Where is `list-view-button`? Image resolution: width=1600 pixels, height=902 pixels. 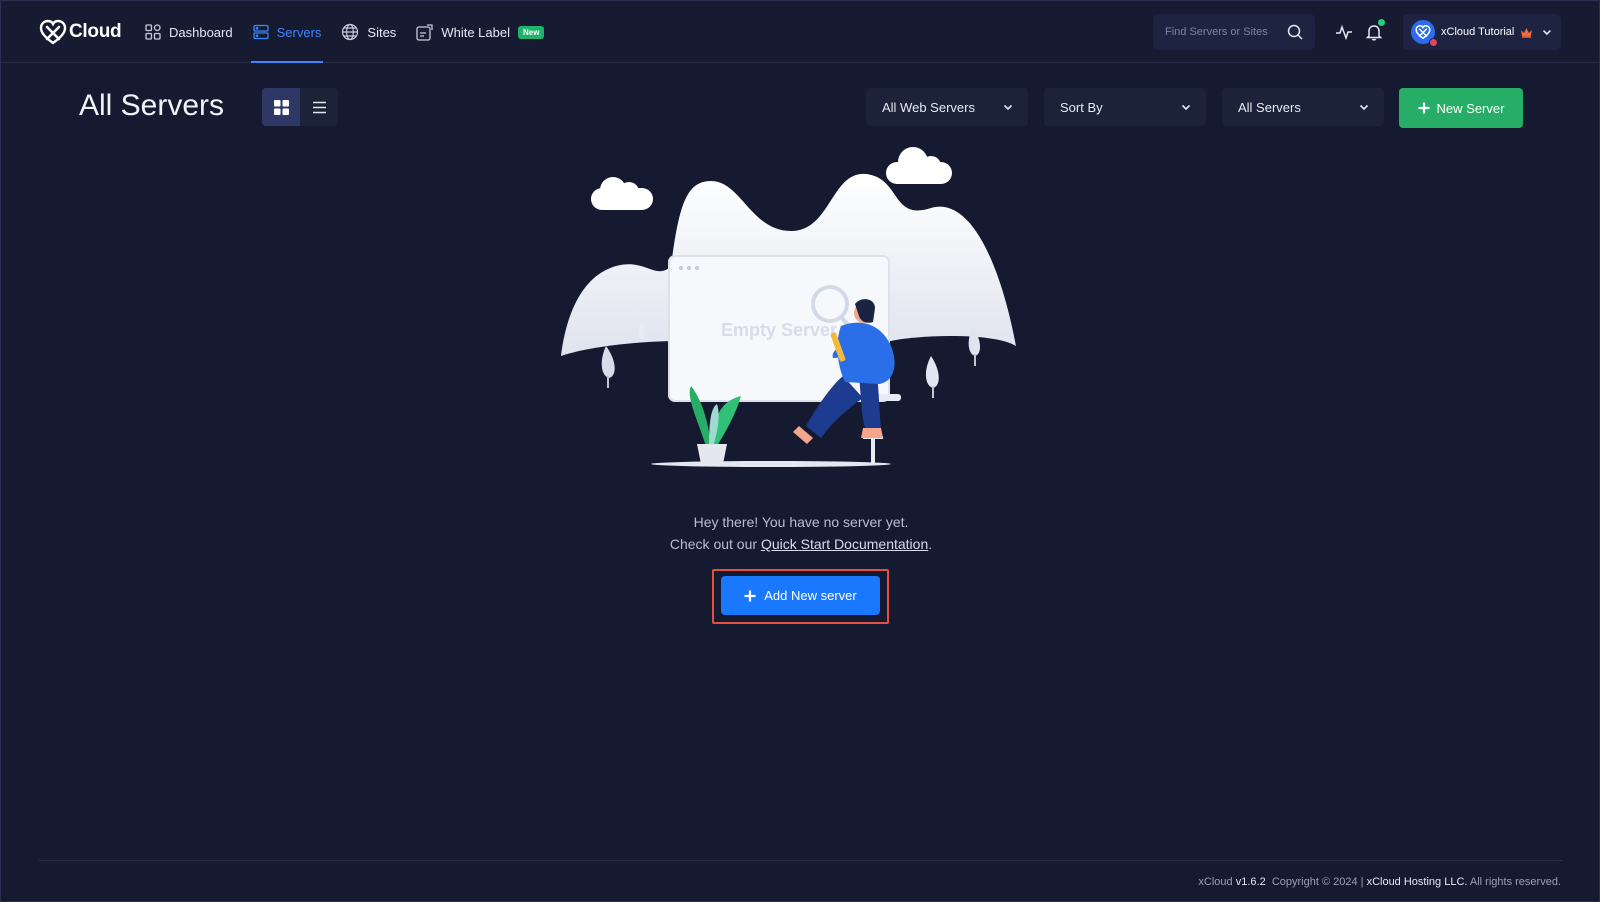 list-view-button is located at coordinates (319, 107).